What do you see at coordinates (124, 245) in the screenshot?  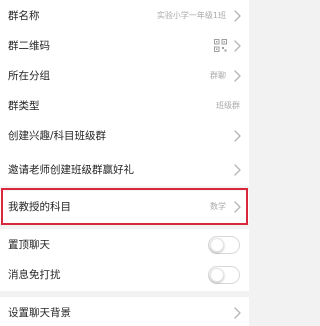 I see `pin-chat-row: 置顶聊天` at bounding box center [124, 245].